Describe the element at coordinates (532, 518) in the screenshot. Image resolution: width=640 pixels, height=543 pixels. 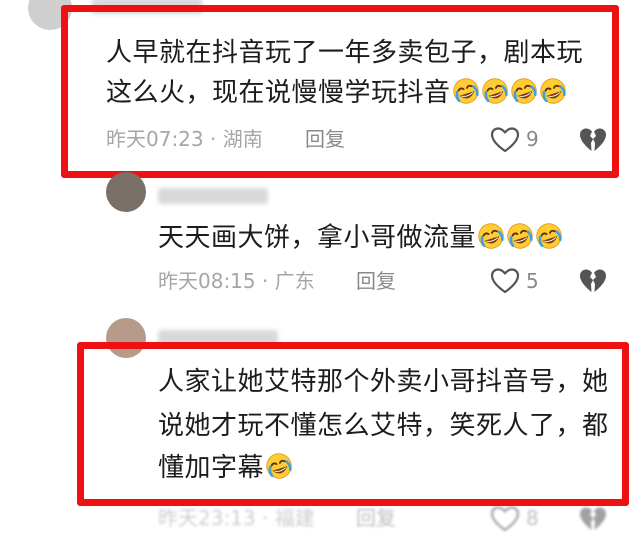
I see `like-count: 8` at that location.